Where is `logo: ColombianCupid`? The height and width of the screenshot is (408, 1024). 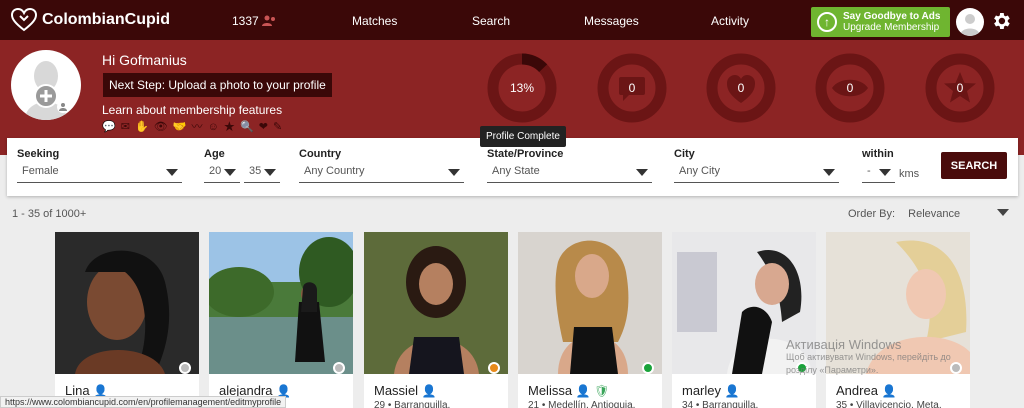
logo: ColombianCupid is located at coordinates (90, 20).